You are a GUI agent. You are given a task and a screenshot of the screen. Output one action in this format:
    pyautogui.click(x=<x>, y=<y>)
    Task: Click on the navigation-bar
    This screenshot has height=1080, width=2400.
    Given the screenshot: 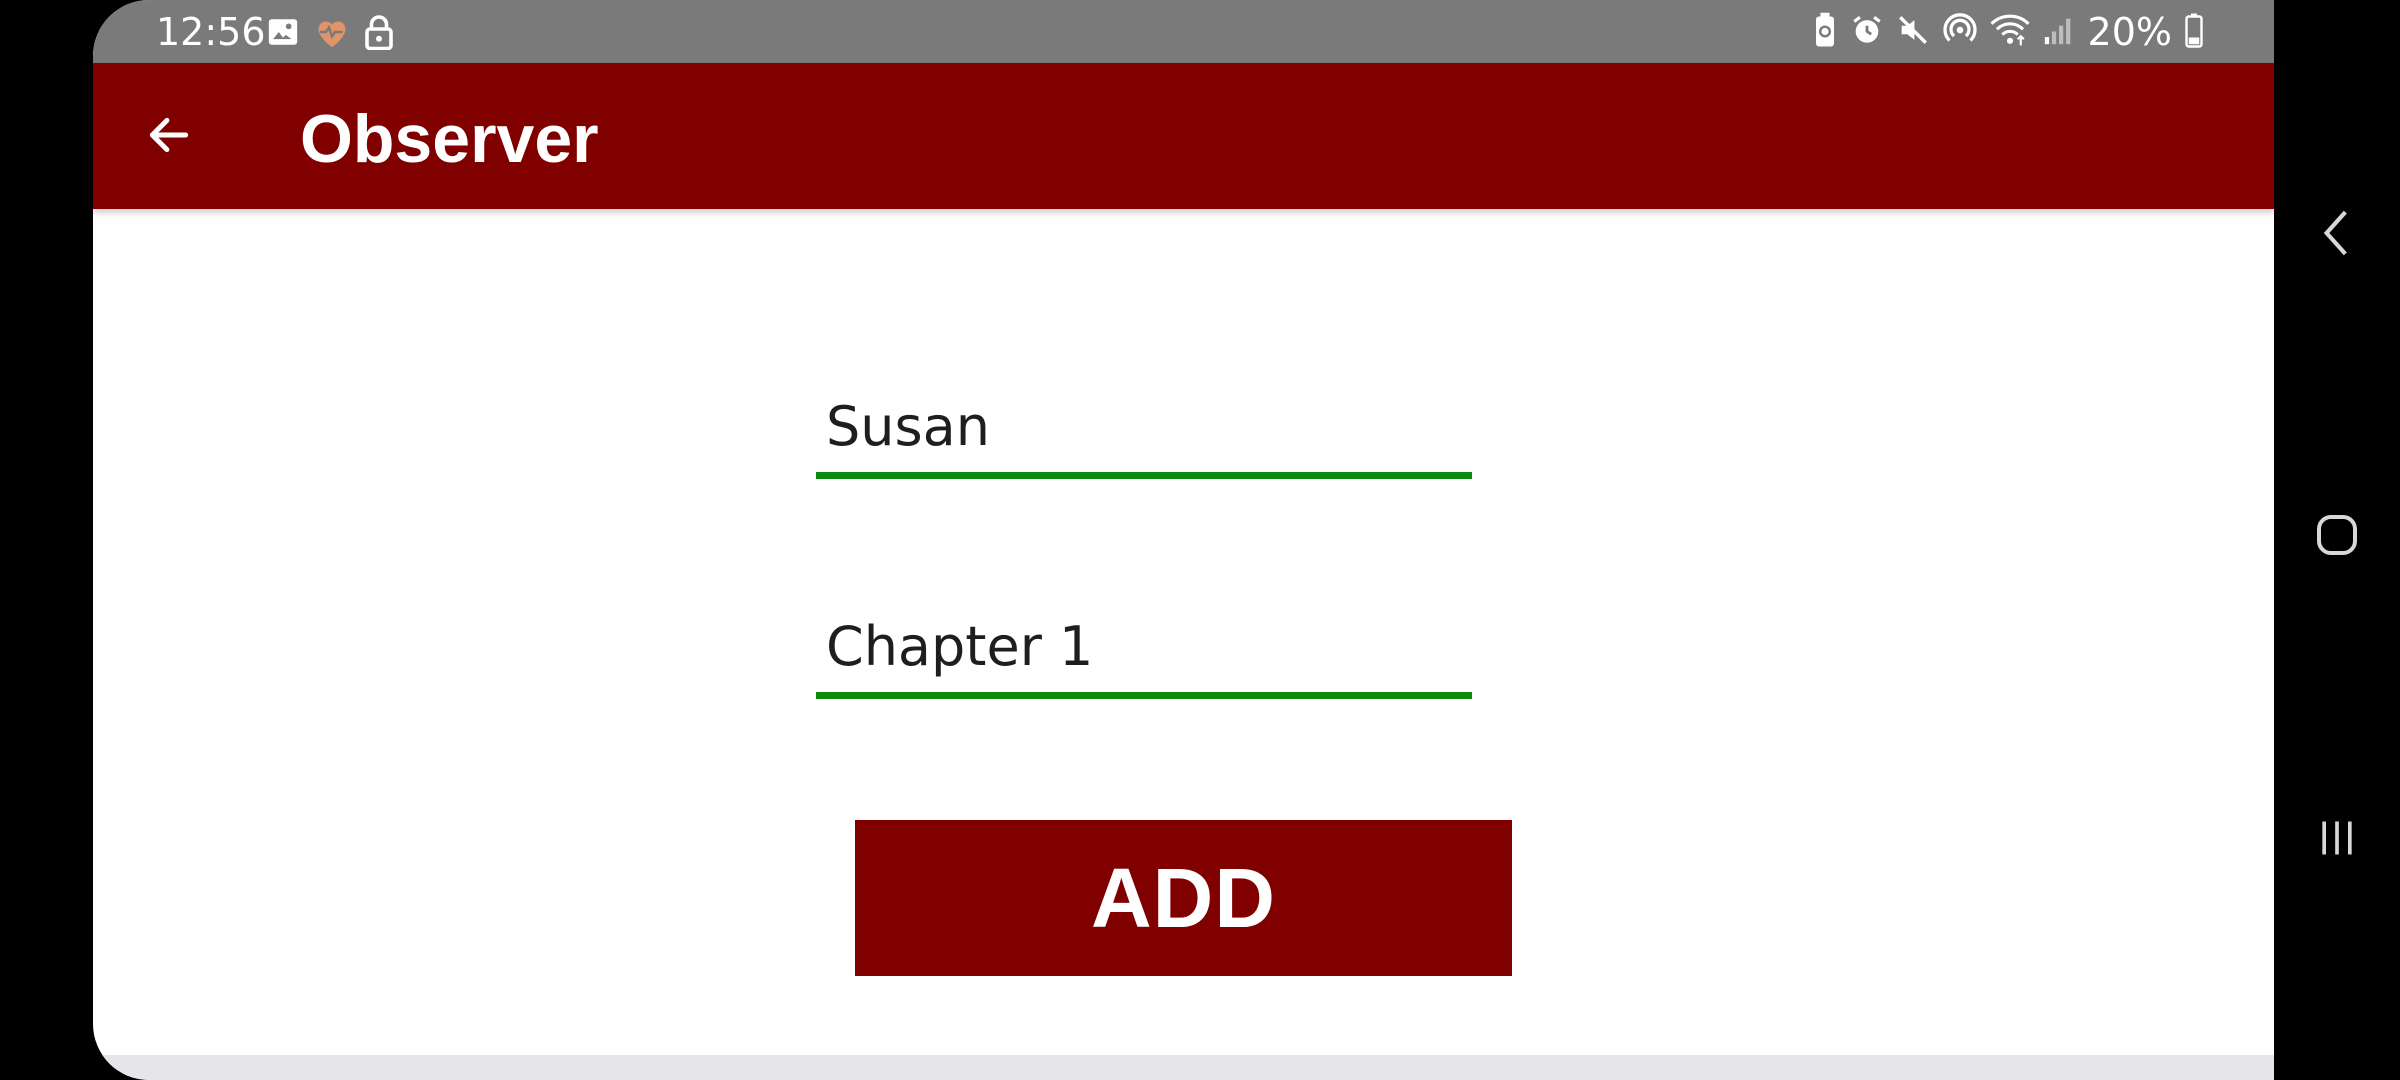 What is the action you would take?
    pyautogui.click(x=2337, y=540)
    